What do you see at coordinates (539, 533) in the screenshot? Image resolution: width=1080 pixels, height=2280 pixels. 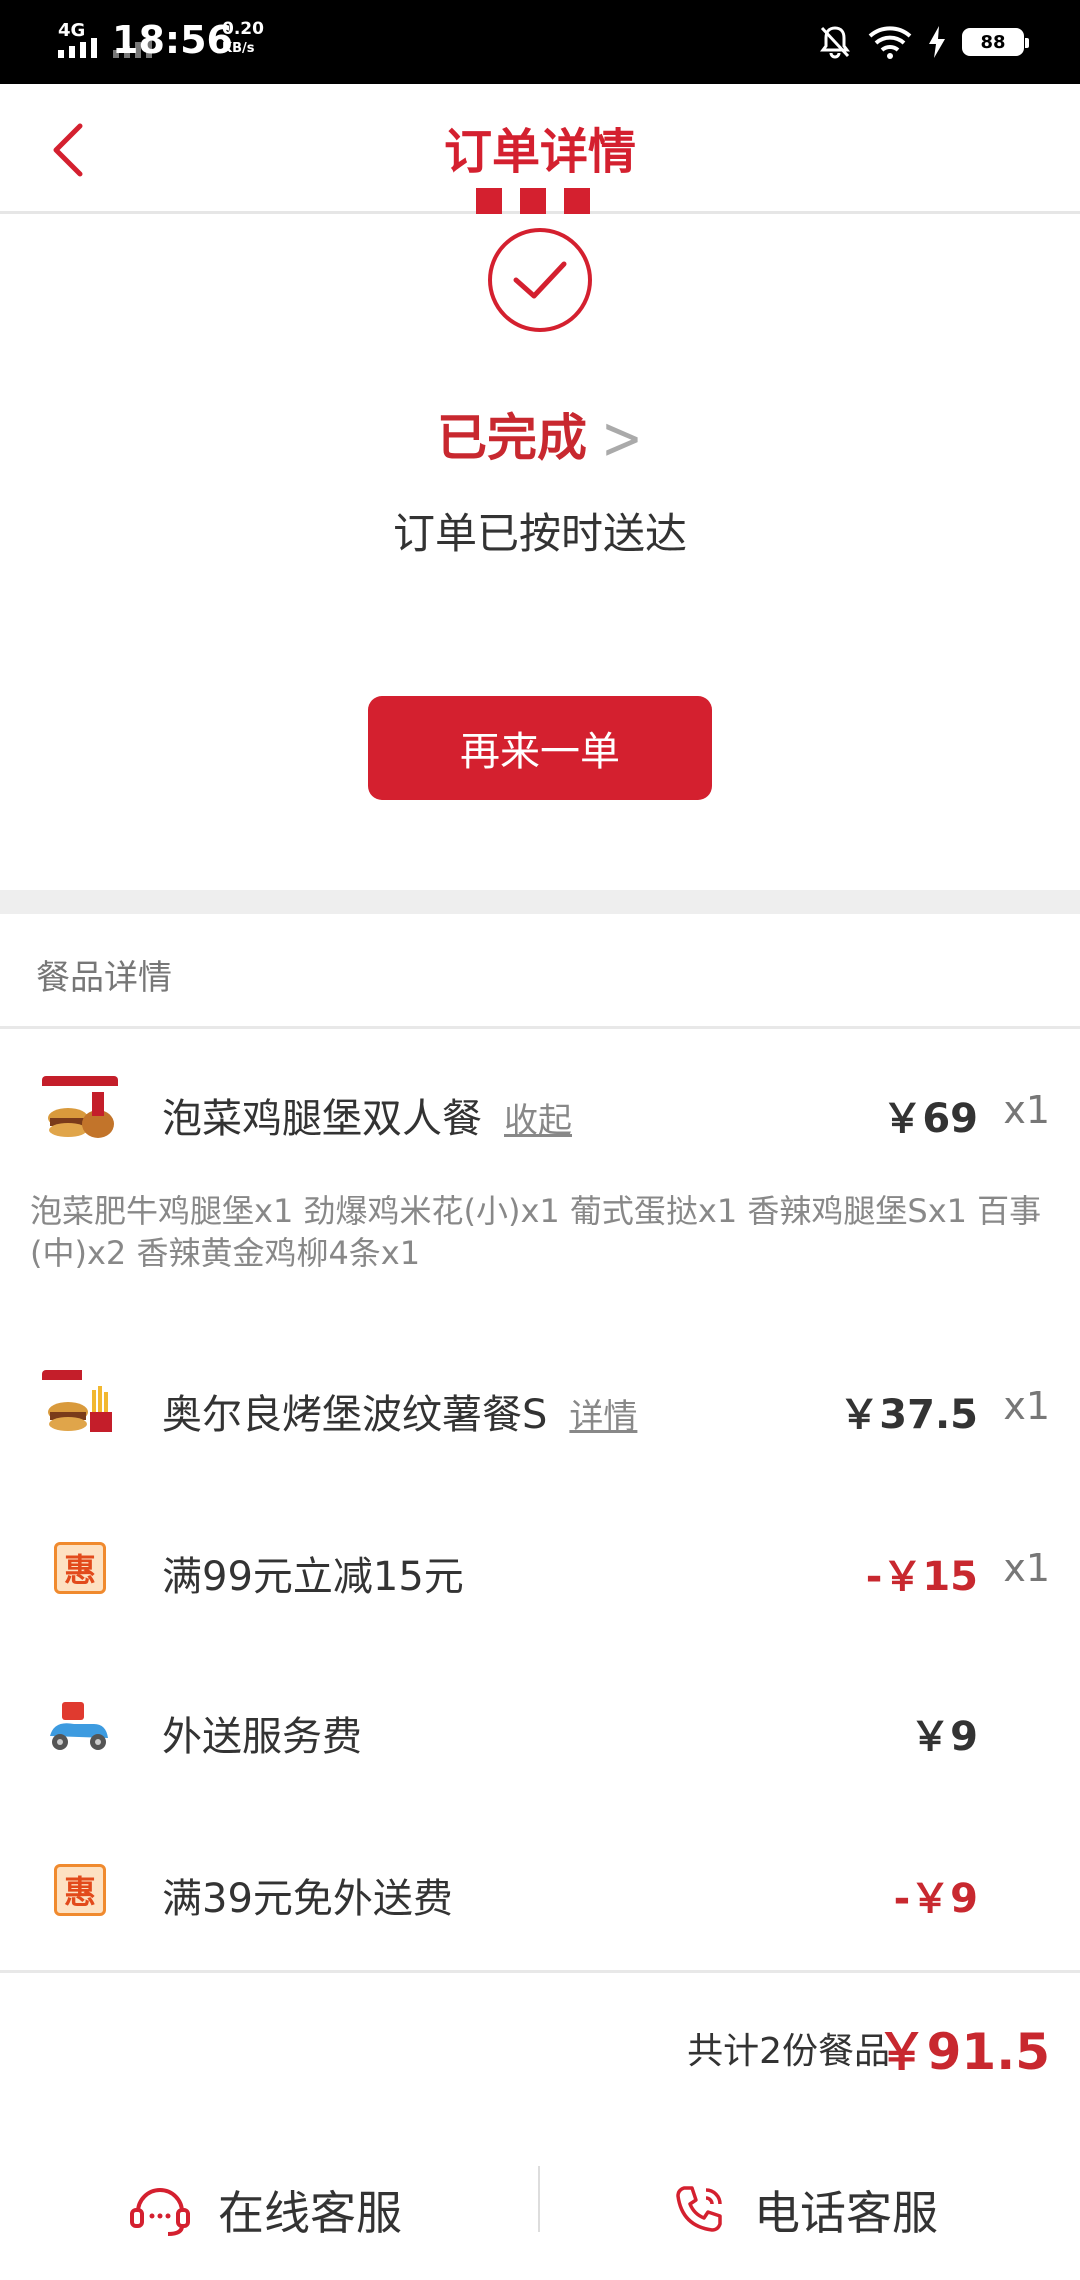 I see `order-status-subtitle: 订单已按时送达` at bounding box center [539, 533].